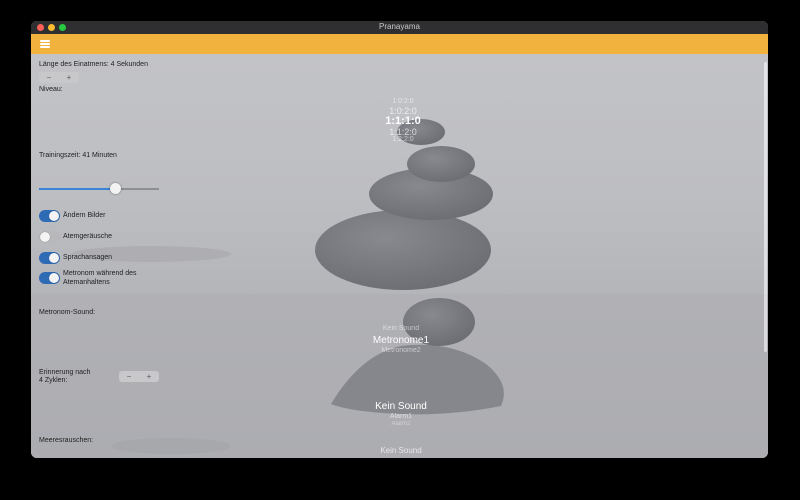 The width and height of the screenshot is (800, 500). Describe the element at coordinates (49, 258) in the screenshot. I see `voice-announcements-toggle` at that location.